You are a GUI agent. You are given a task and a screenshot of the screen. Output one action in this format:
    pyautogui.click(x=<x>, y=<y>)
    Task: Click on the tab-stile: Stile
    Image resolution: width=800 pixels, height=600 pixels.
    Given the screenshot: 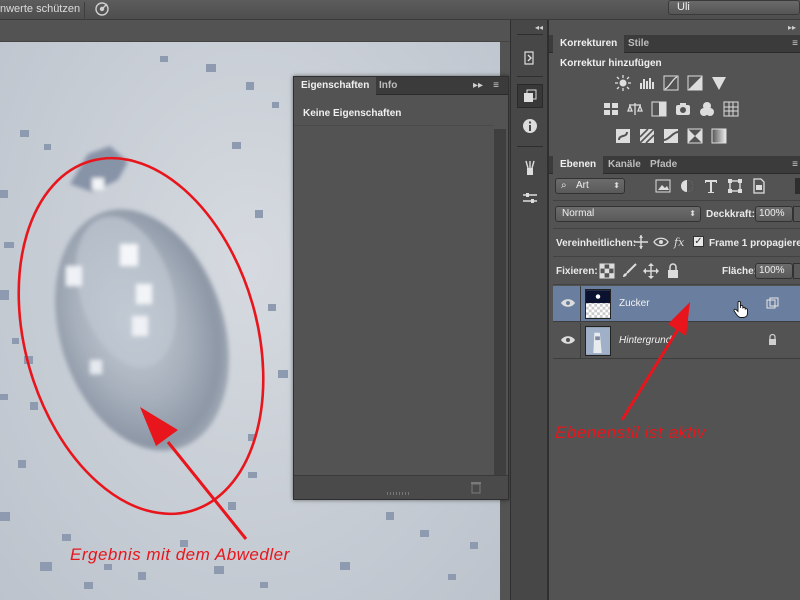 What is the action you would take?
    pyautogui.click(x=638, y=44)
    